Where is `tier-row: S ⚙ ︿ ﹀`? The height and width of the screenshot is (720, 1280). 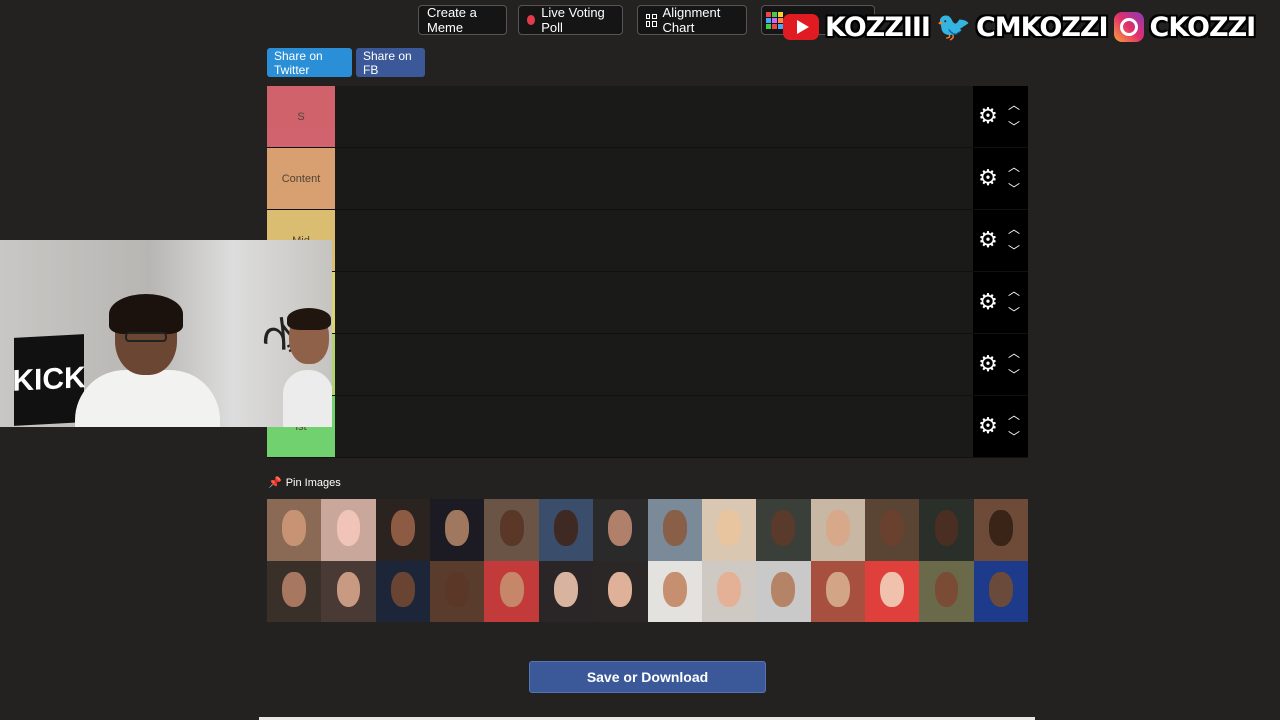
tier-row: S ⚙ ︿ ﹀ is located at coordinates (647, 117).